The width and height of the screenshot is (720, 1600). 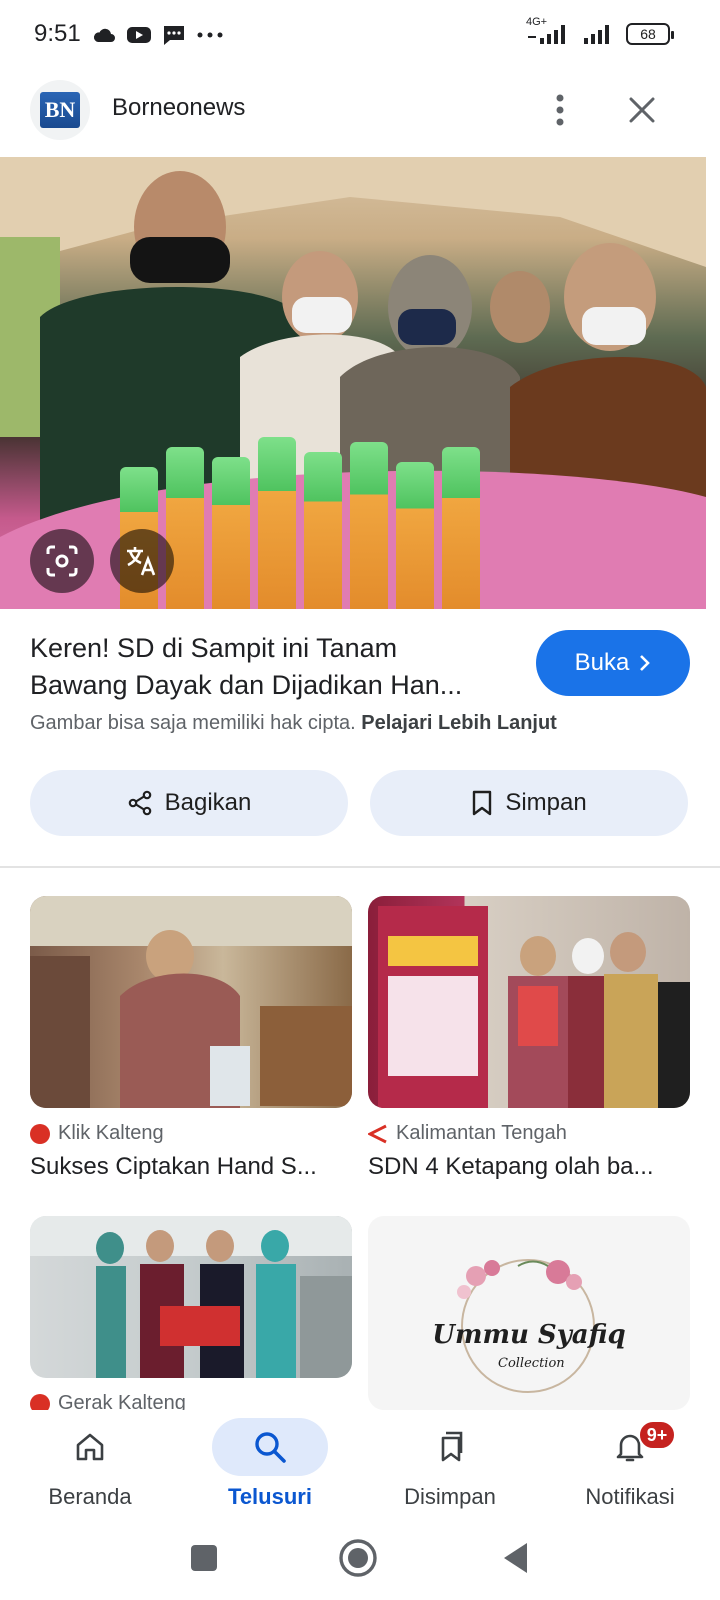 I want to click on nav-item-home: Beranda, so click(x=90, y=1465).